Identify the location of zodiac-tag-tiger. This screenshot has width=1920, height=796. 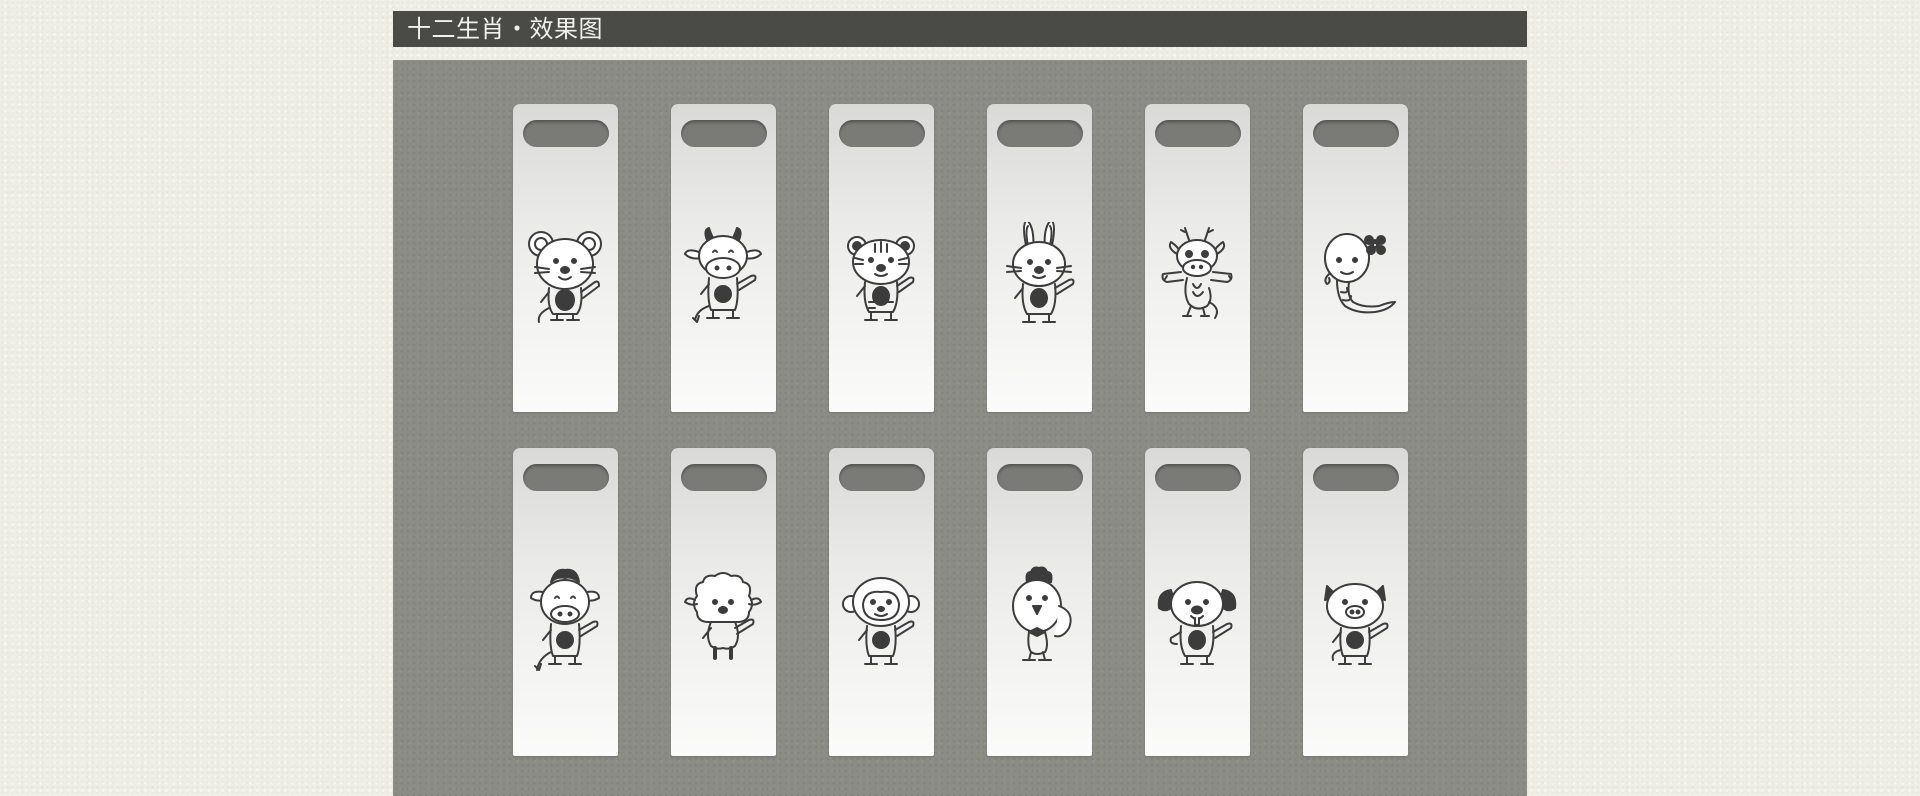
(881, 258).